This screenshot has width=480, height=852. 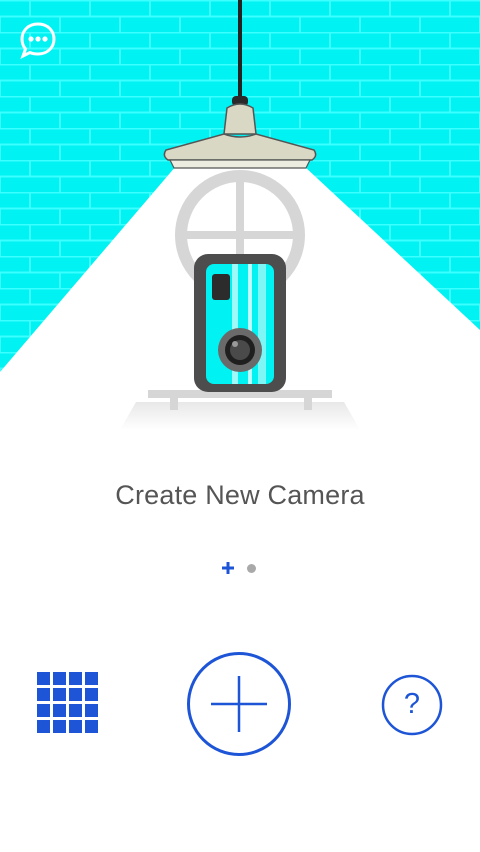 I want to click on chat-button, so click(x=38, y=40).